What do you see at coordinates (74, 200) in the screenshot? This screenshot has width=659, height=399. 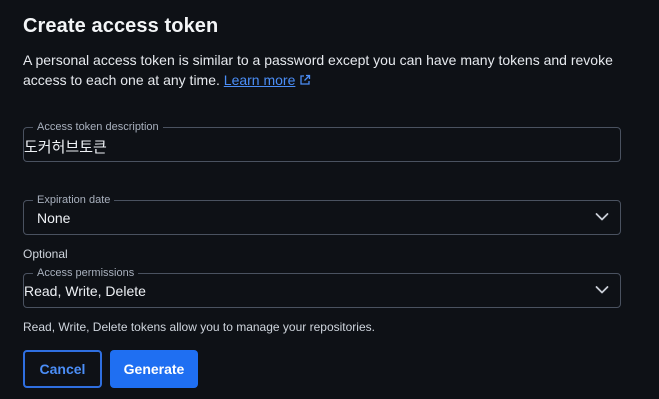 I see `expiration-date-legend: Expiration date` at bounding box center [74, 200].